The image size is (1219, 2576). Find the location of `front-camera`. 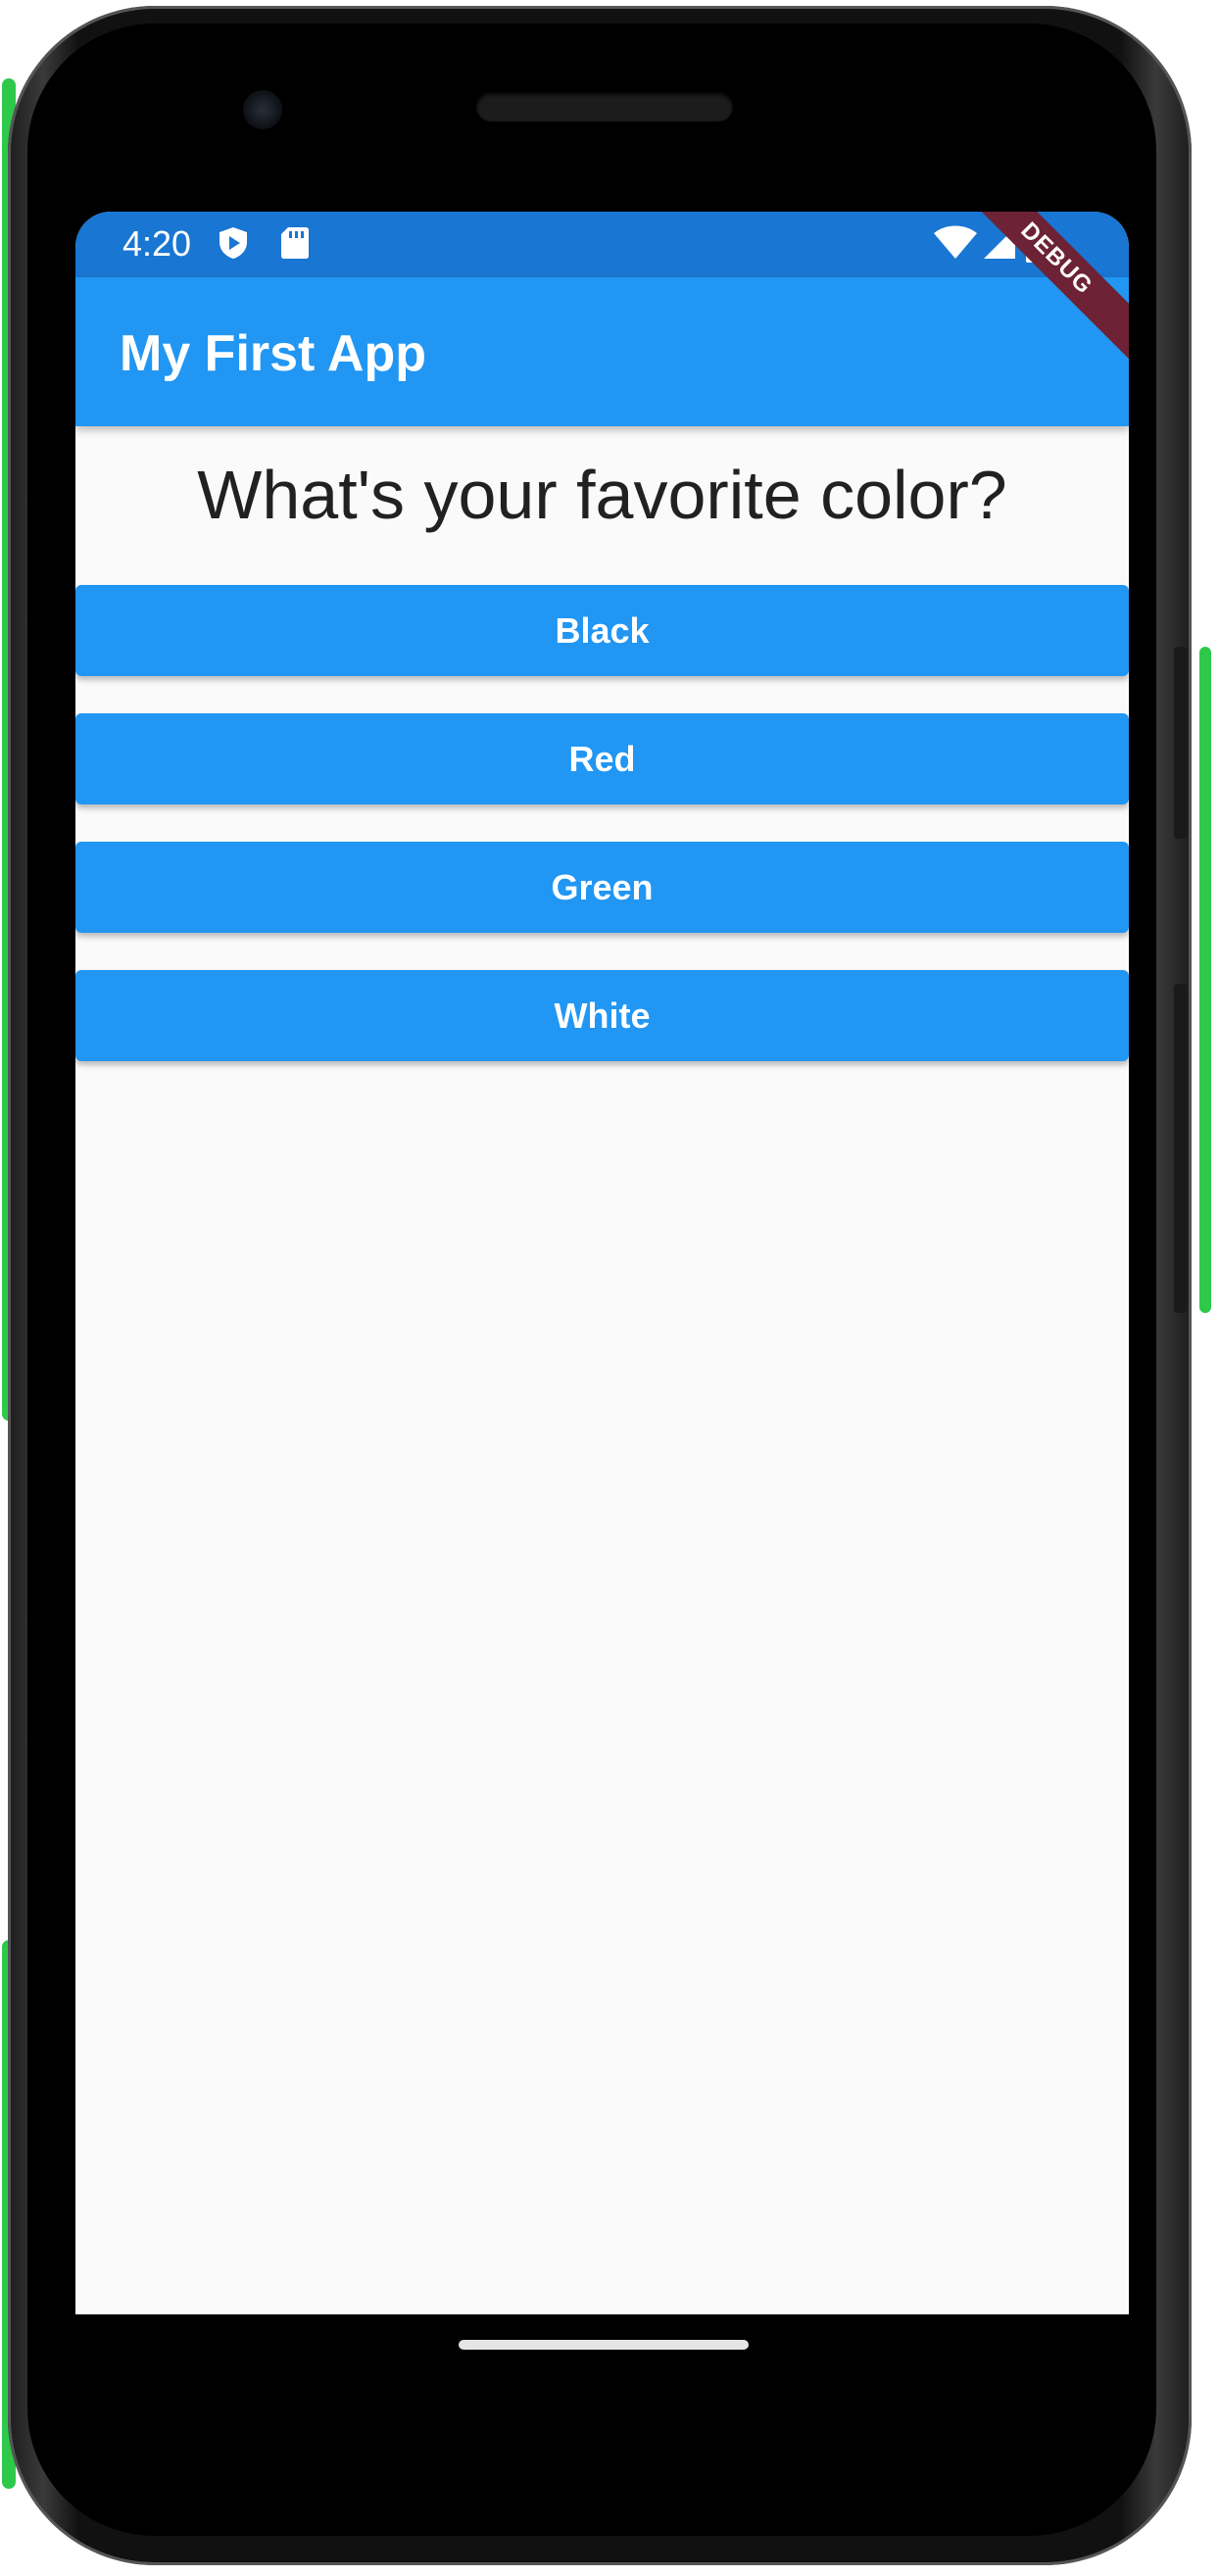

front-camera is located at coordinates (263, 109).